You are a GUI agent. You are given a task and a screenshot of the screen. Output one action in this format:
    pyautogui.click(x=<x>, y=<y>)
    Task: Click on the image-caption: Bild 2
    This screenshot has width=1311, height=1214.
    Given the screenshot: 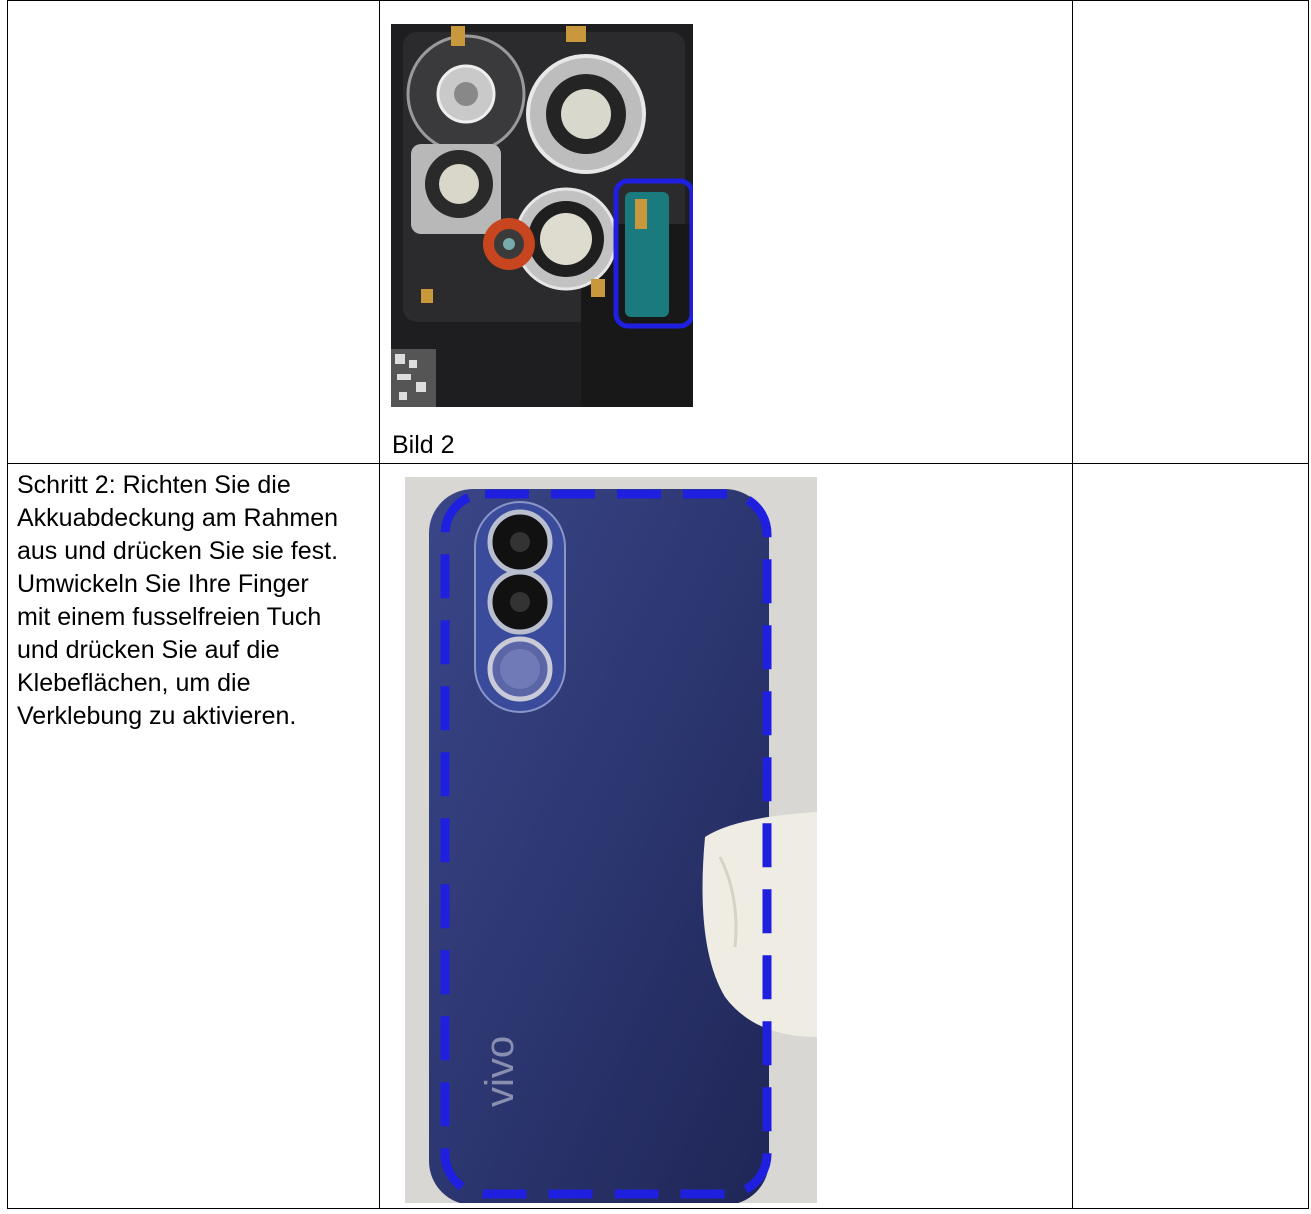 What is the action you would take?
    pyautogui.click(x=423, y=445)
    